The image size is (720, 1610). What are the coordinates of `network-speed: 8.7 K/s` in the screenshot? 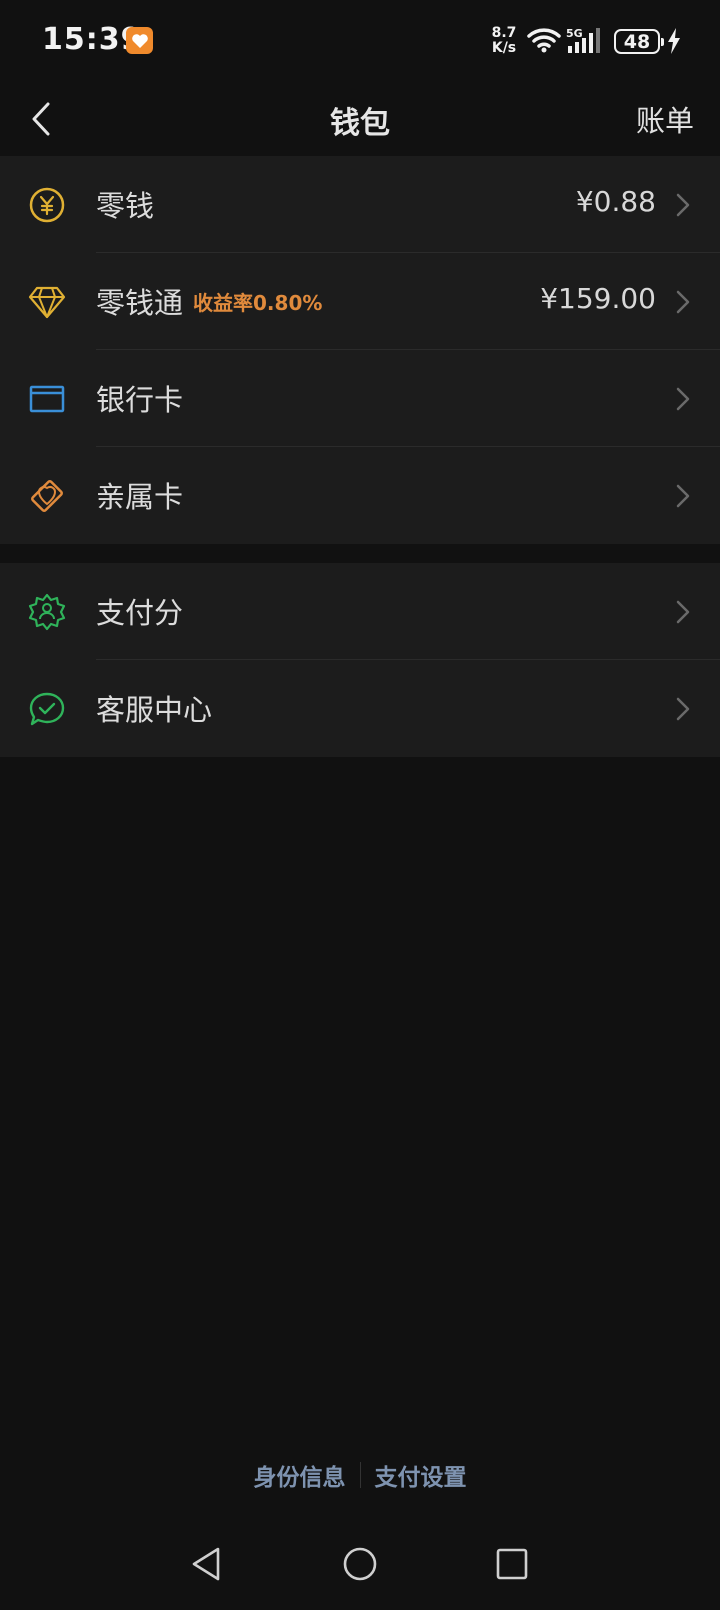 It's located at (504, 41).